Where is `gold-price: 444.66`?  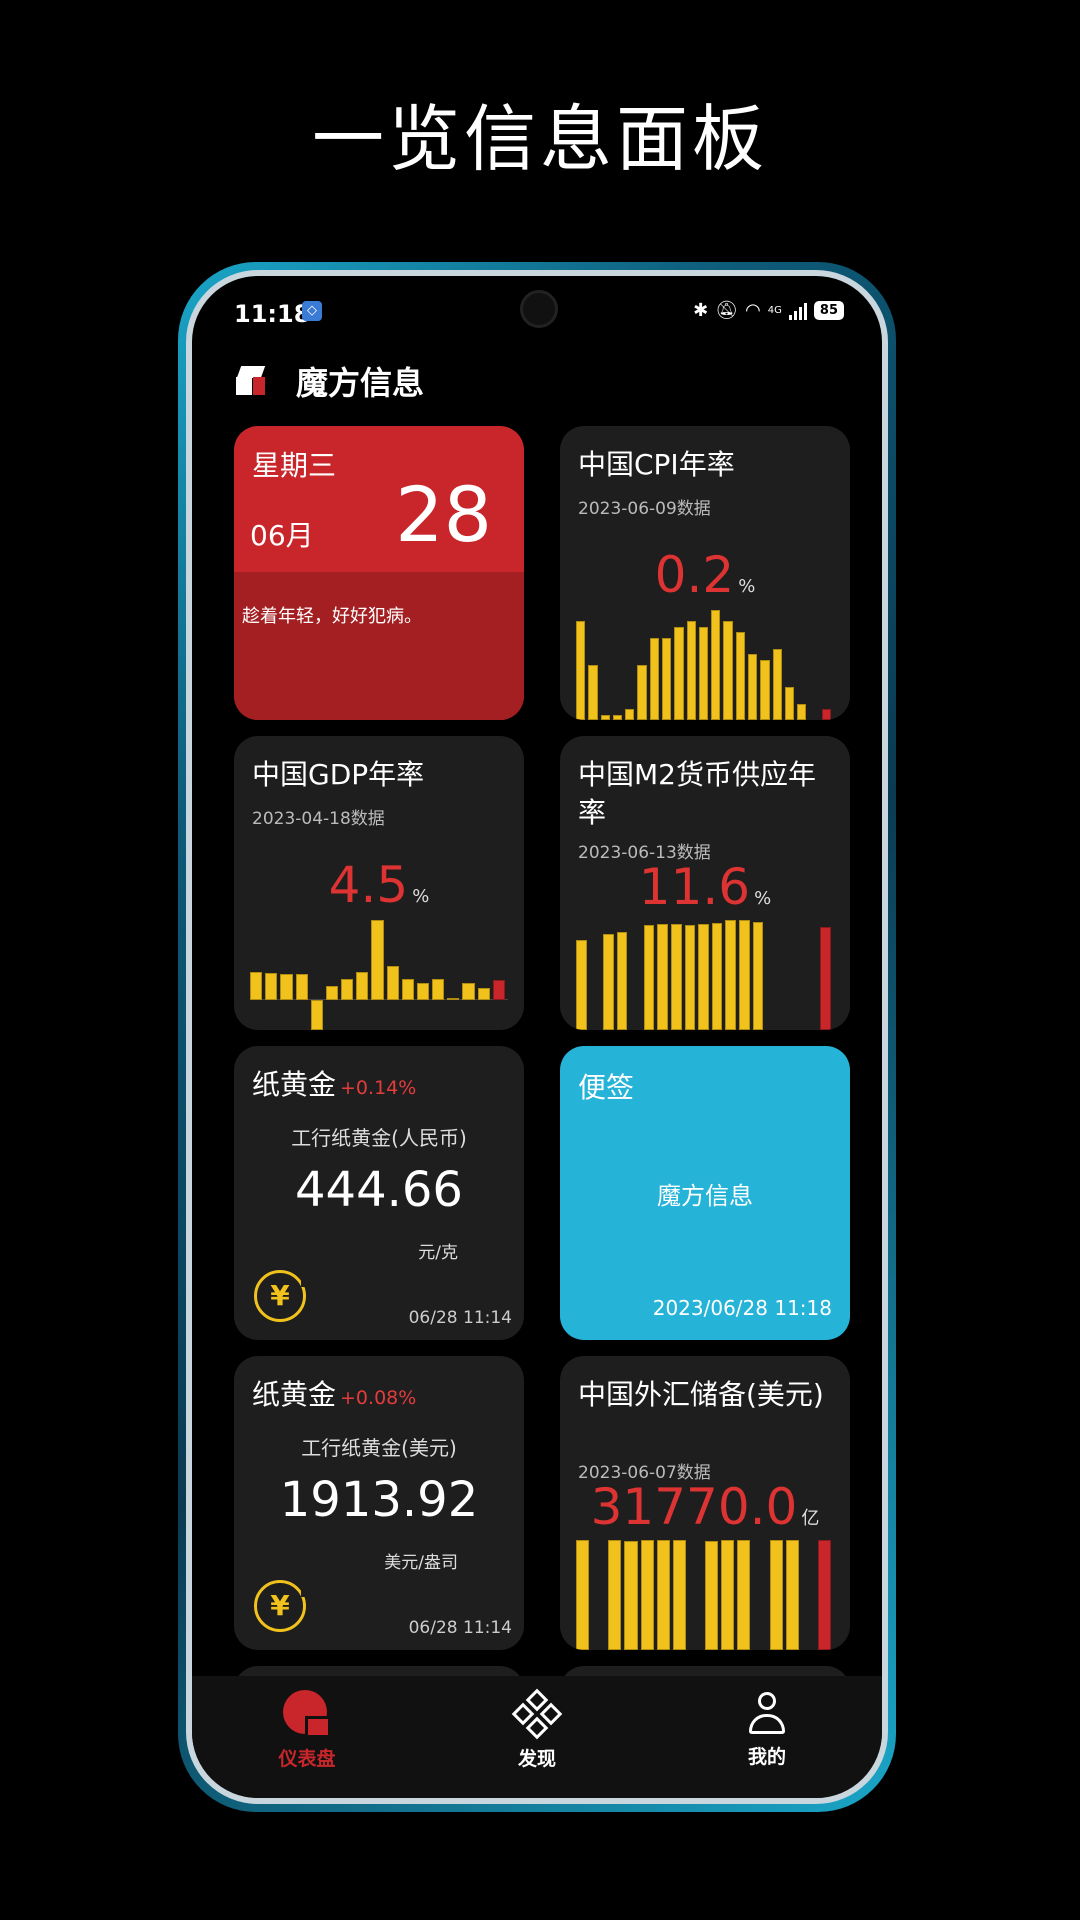 gold-price: 444.66 is located at coordinates (379, 1190).